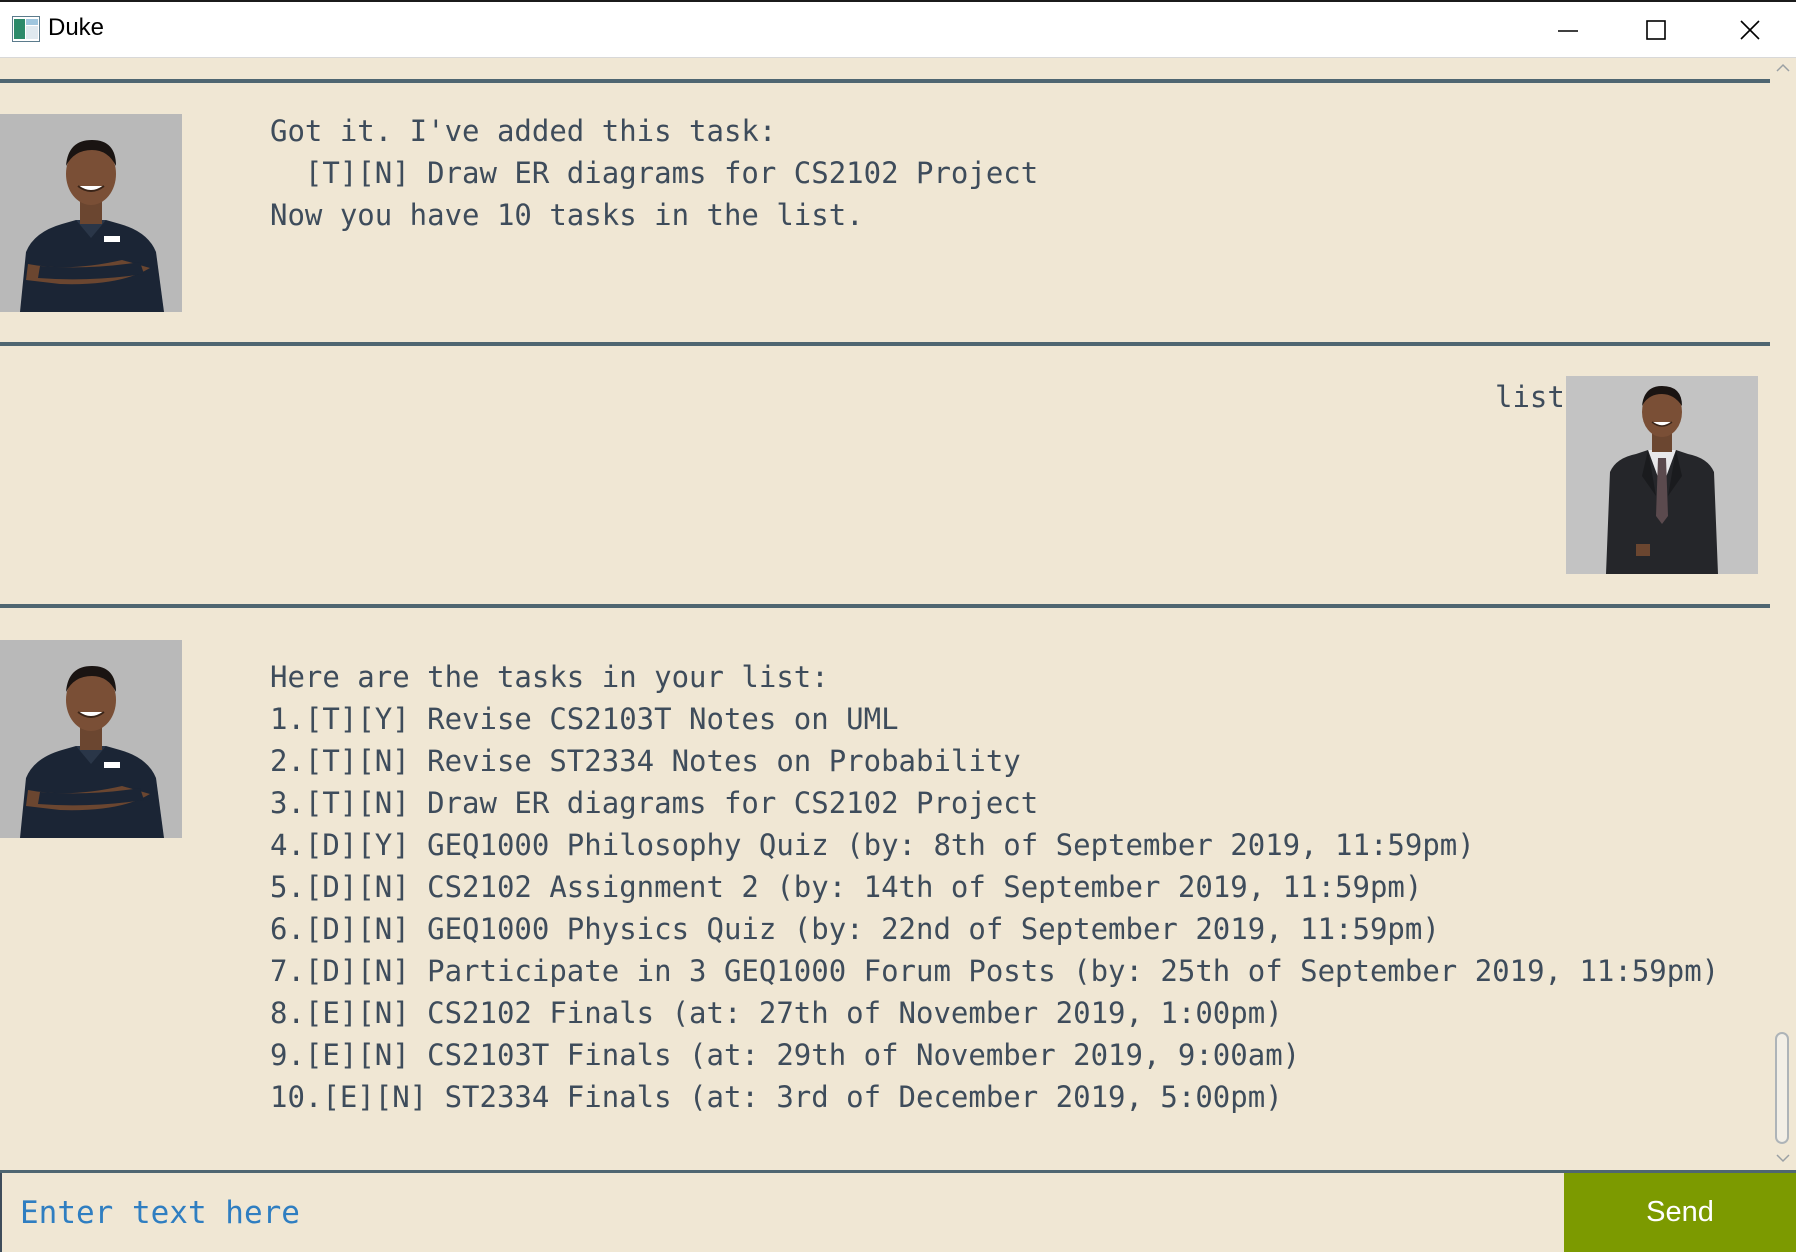  I want to click on scroll-down-arrow-icon, so click(1783, 1158).